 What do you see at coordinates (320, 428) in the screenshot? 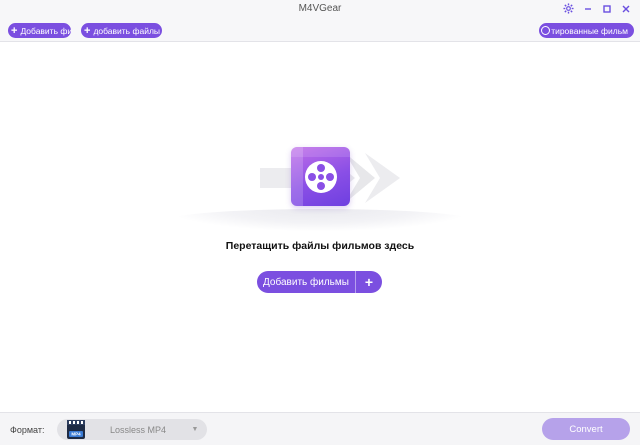
I see `bottom-bar: Формат: MP4 Lossless MP4 ▼ Convert` at bounding box center [320, 428].